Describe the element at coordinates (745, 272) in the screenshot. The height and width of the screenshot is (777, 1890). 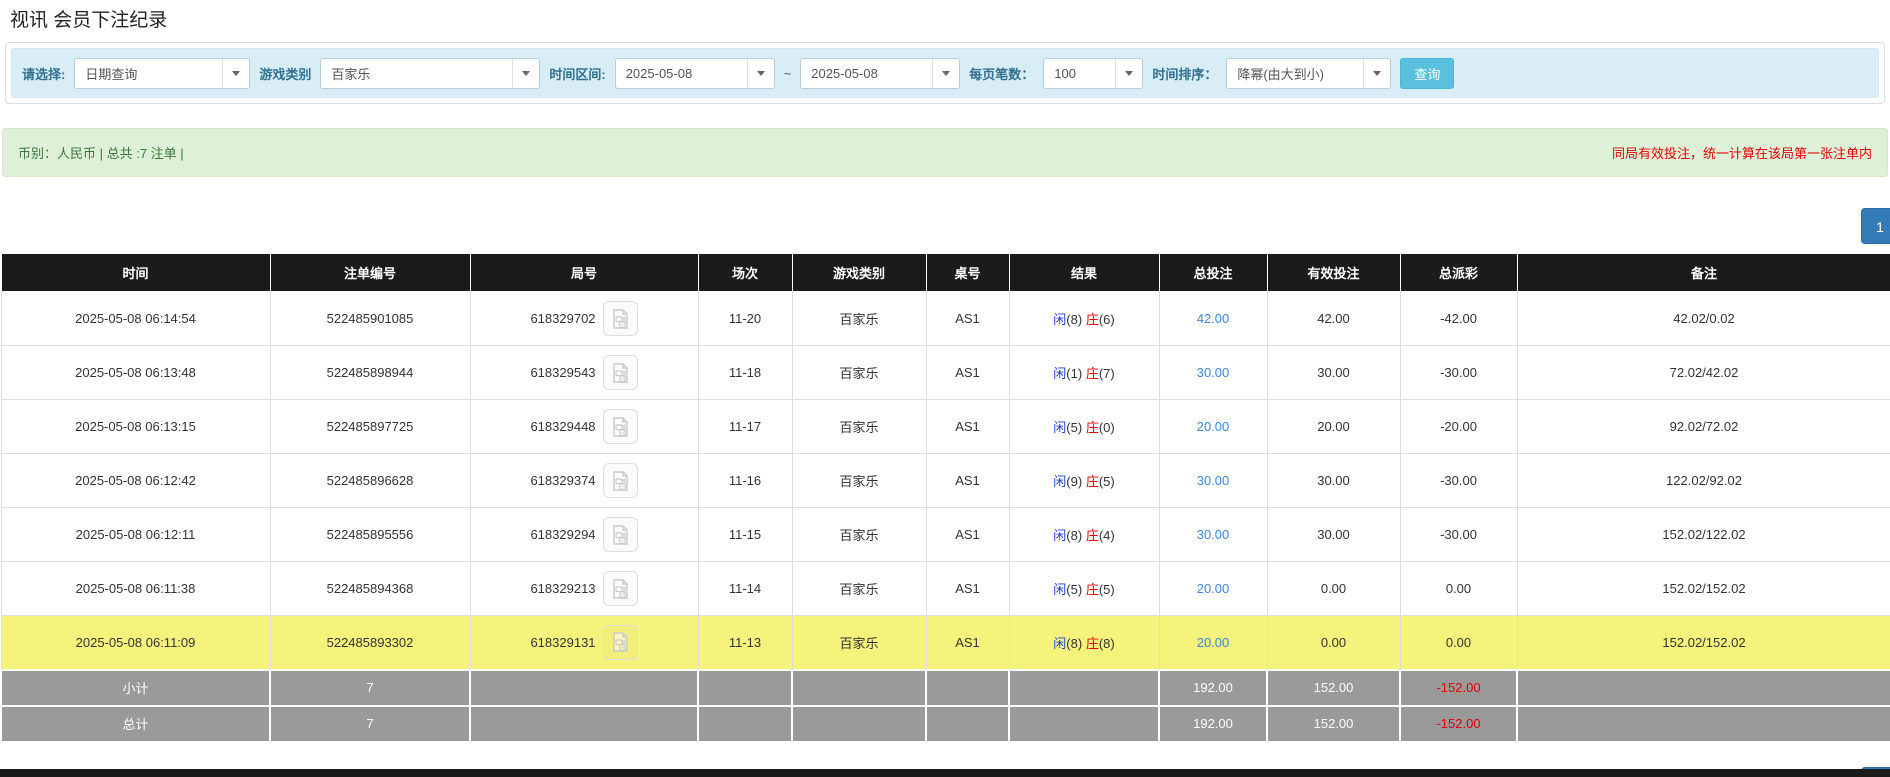
I see `col-header-session: 场次` at that location.